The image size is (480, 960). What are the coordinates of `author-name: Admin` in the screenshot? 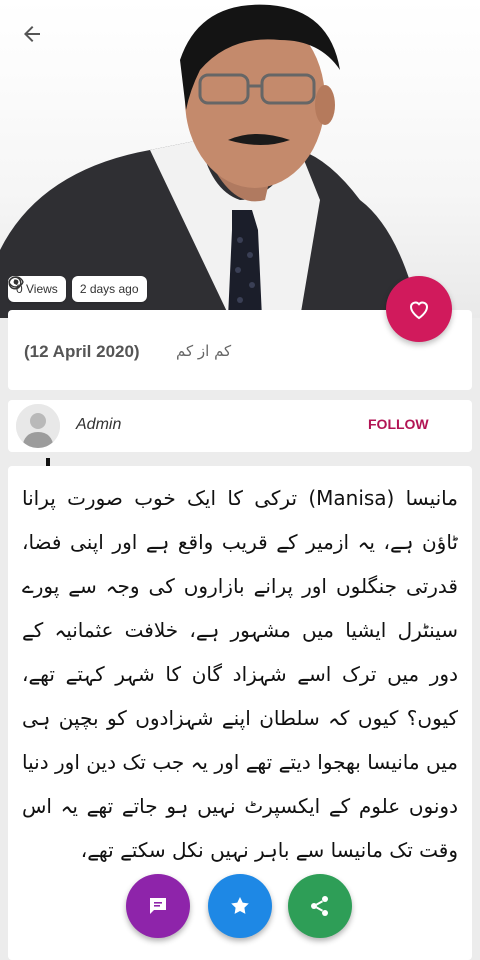 It's located at (99, 424).